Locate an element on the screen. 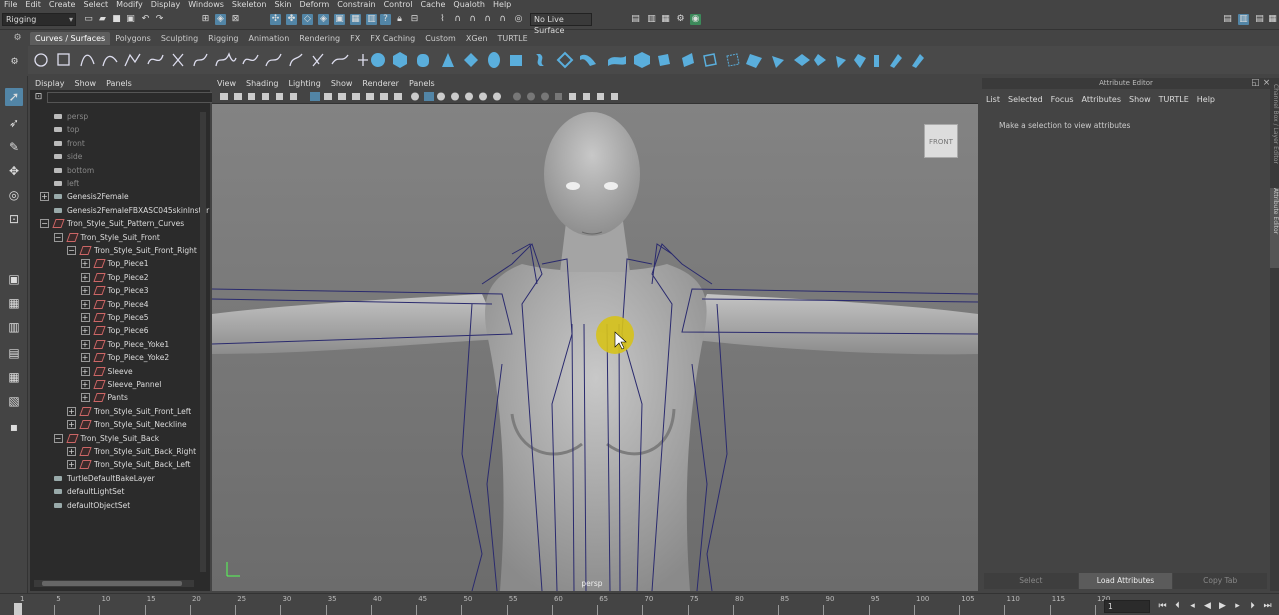 This screenshot has width=1279, height=615. load-attributes-button: Load Attributes is located at coordinates (1125, 581).